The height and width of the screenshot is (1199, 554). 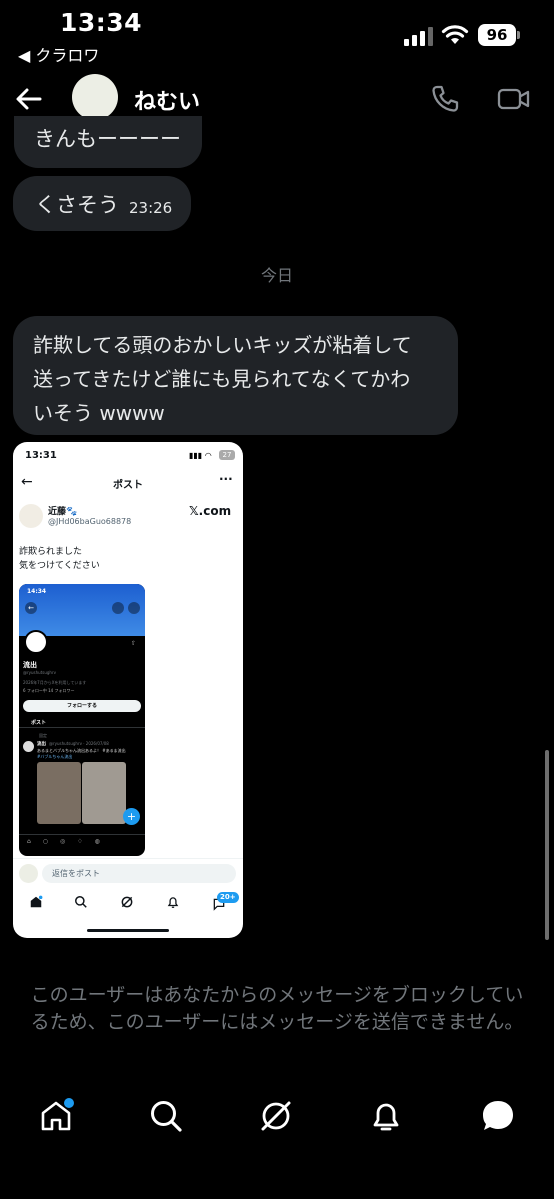 I want to click on nav-grok, so click(x=276, y=1116).